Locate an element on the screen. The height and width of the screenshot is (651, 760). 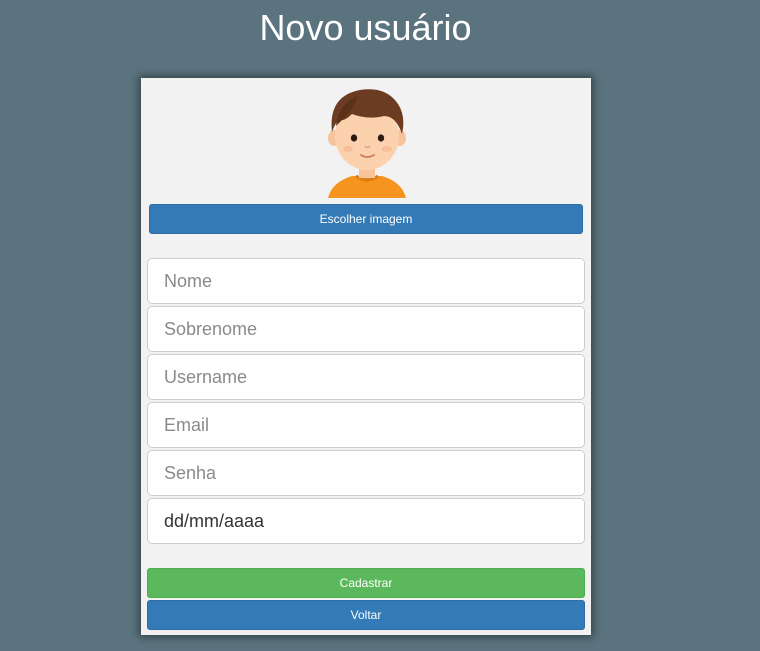
email-input is located at coordinates (366, 425).